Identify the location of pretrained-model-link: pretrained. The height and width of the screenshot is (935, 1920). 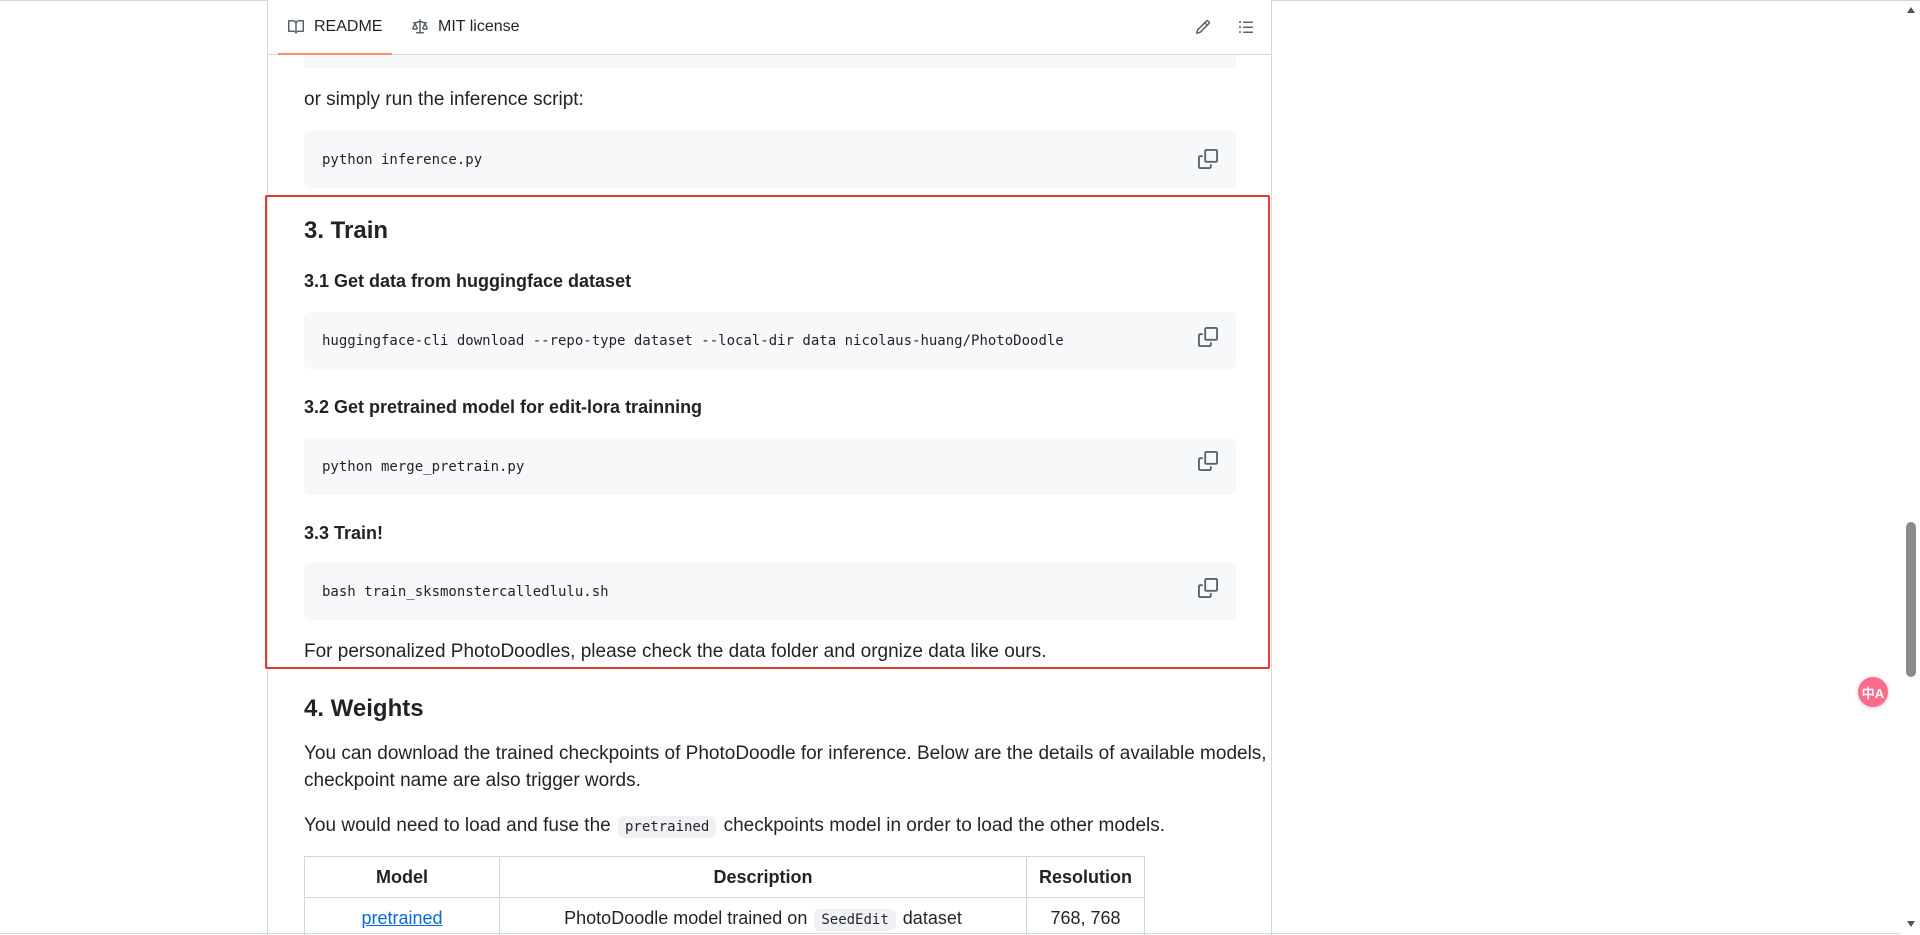
(401, 918).